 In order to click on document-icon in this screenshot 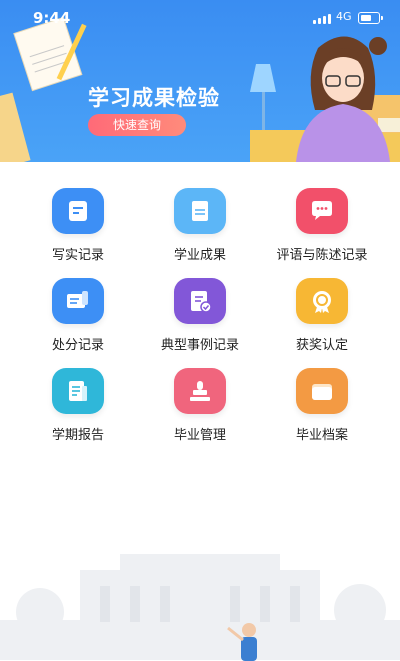, I will do `click(200, 211)`.